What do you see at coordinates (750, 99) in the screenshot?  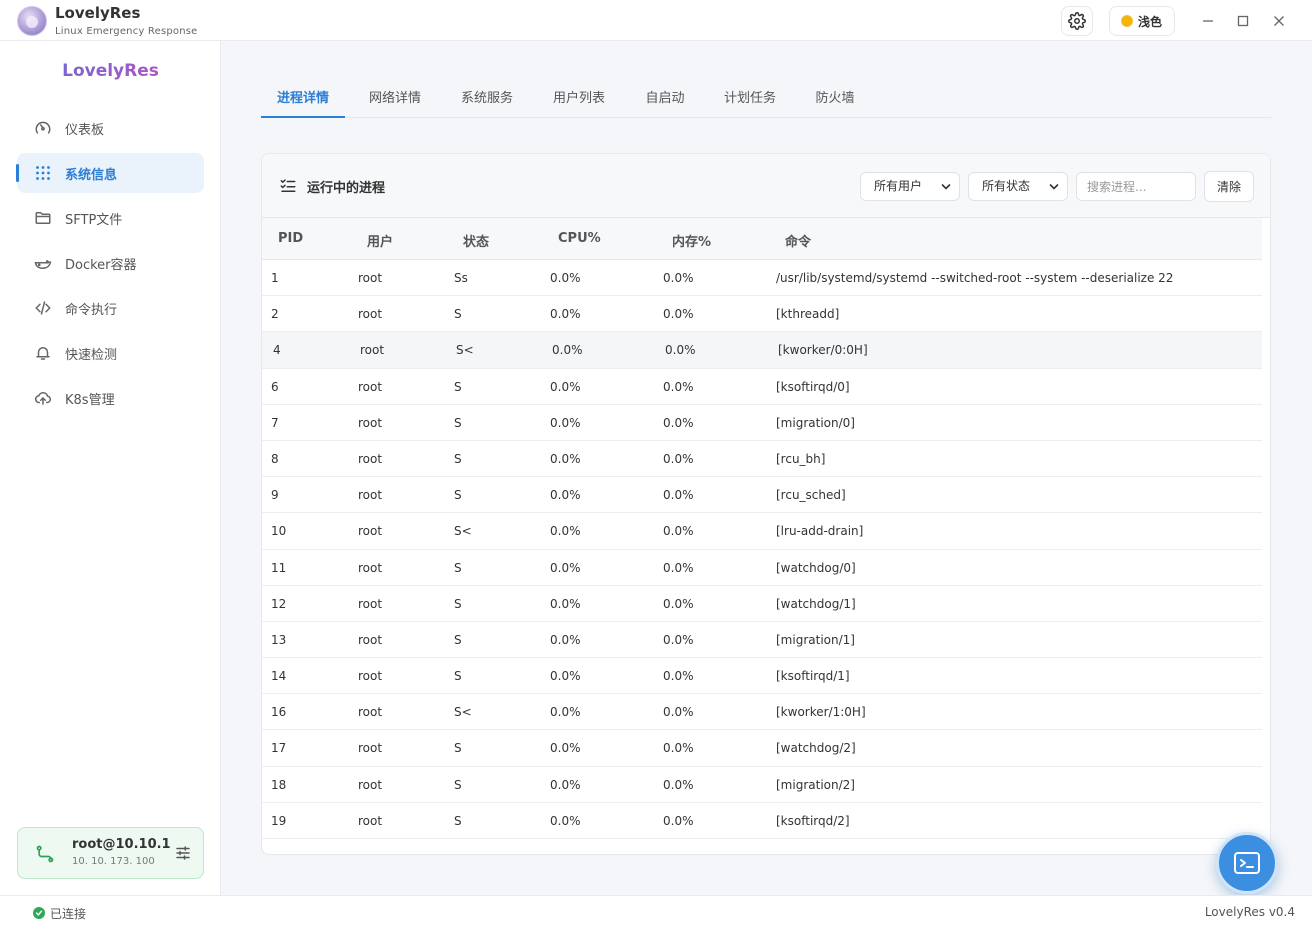 I see `tab-cron-jobs: 计划任务` at bounding box center [750, 99].